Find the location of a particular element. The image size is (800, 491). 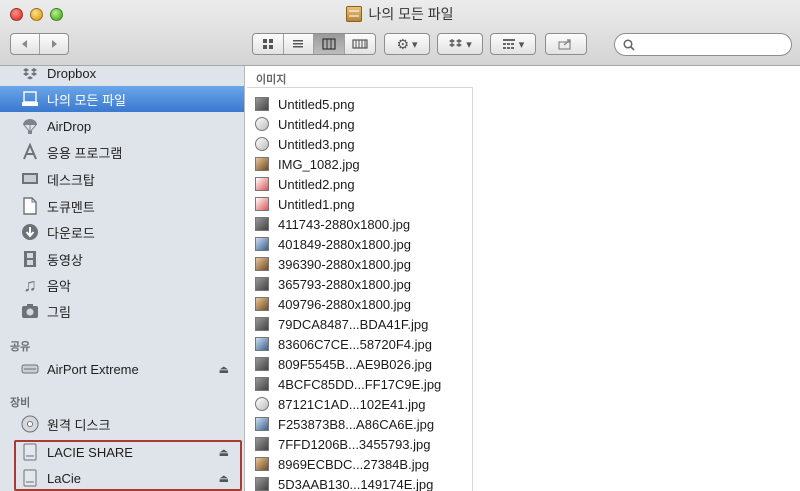

sidebar-item-label: AirPort Extreme is located at coordinates (93, 369).